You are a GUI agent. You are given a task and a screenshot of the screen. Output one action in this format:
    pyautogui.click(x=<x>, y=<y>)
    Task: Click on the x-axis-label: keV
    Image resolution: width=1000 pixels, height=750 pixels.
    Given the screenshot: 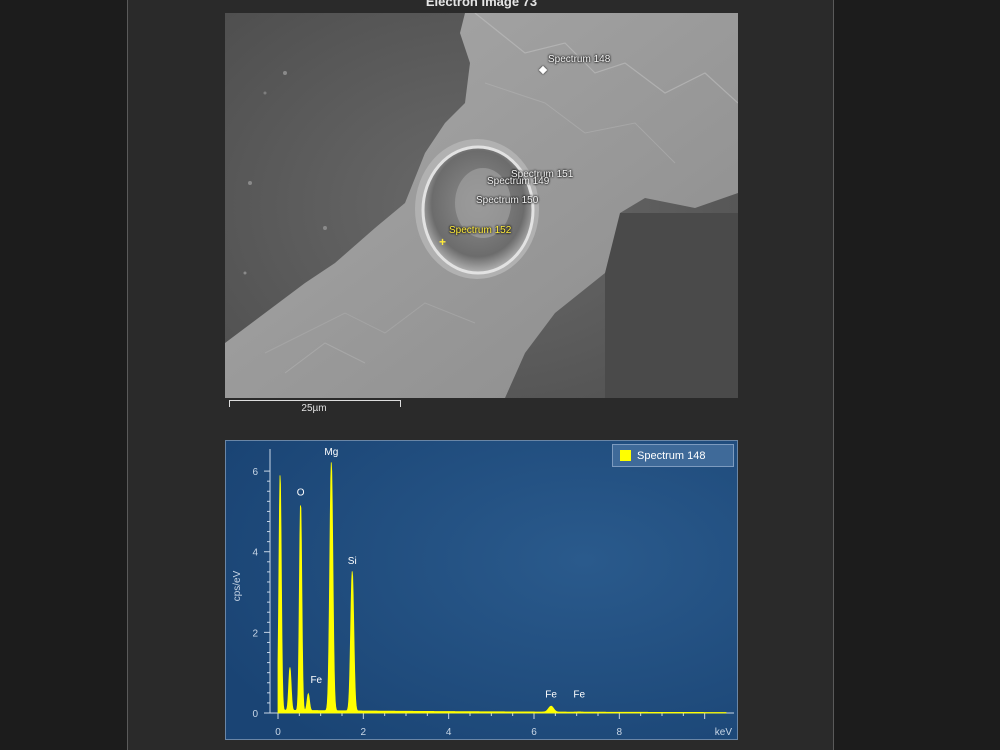 What is the action you would take?
    pyautogui.click(x=724, y=732)
    